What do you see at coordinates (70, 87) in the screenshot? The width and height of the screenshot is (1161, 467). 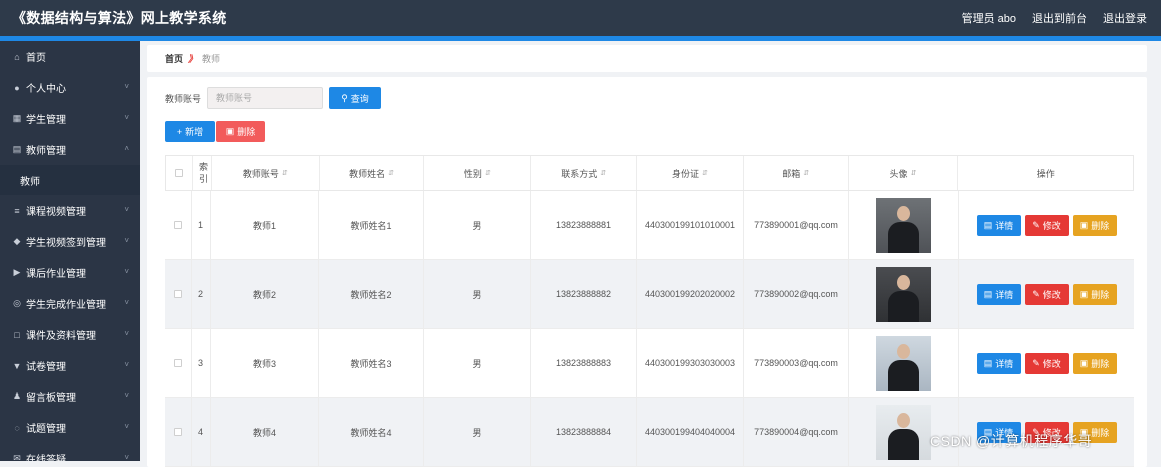 I see `sidebar-item: ● 个人中心 ˅` at bounding box center [70, 87].